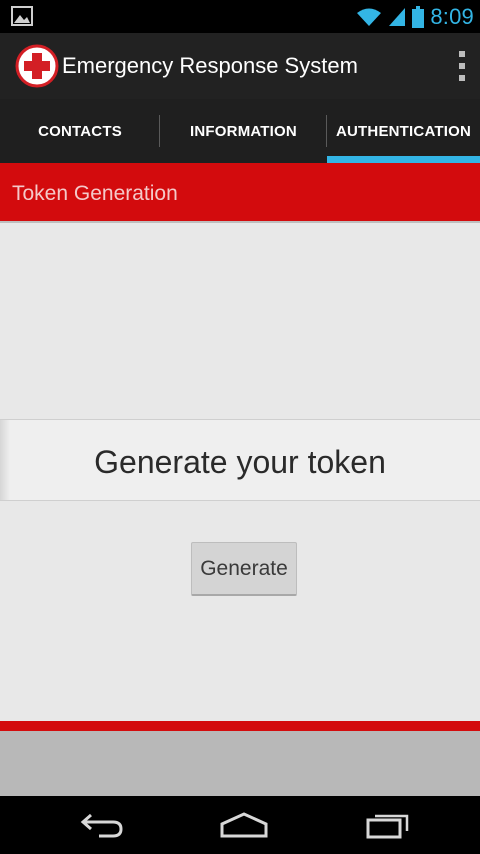 Image resolution: width=480 pixels, height=854 pixels. I want to click on app-title: Emergency Response System, so click(210, 65).